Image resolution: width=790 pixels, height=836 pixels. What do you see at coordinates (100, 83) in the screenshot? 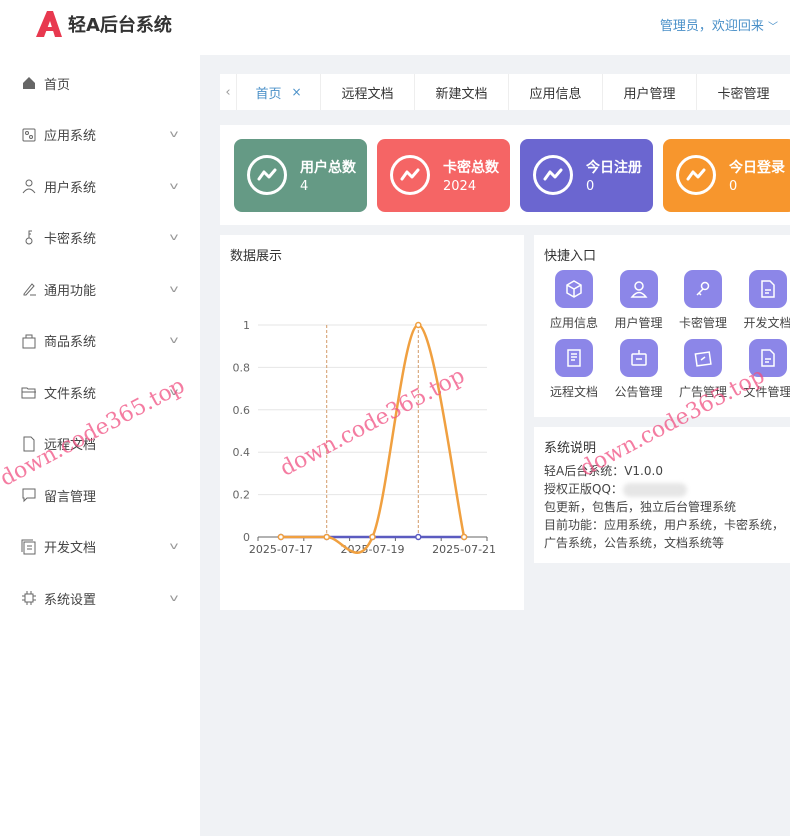
I see `sidebar-item: 首页` at bounding box center [100, 83].